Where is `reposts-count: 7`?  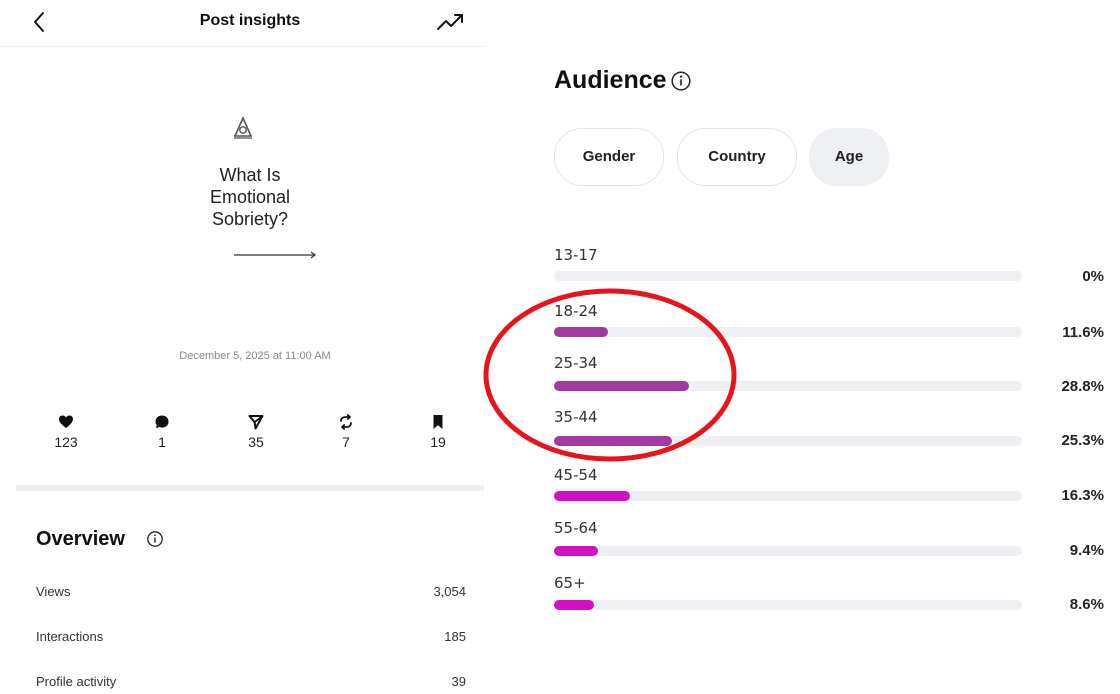 reposts-count: 7 is located at coordinates (346, 442).